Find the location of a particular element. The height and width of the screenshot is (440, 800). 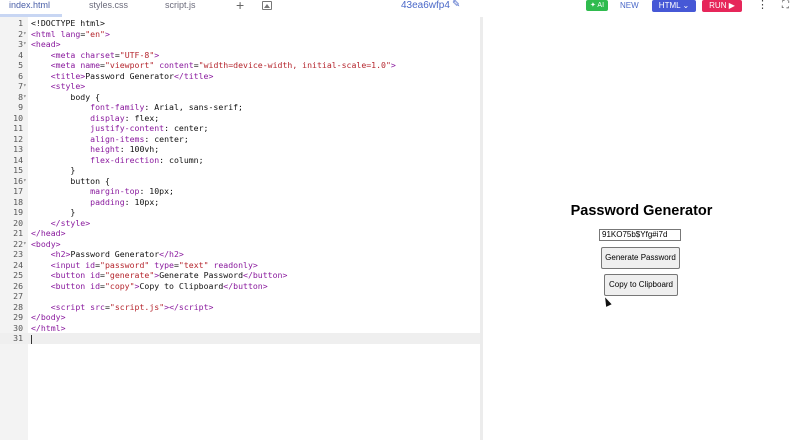

line-number: 18 is located at coordinates (18, 201).